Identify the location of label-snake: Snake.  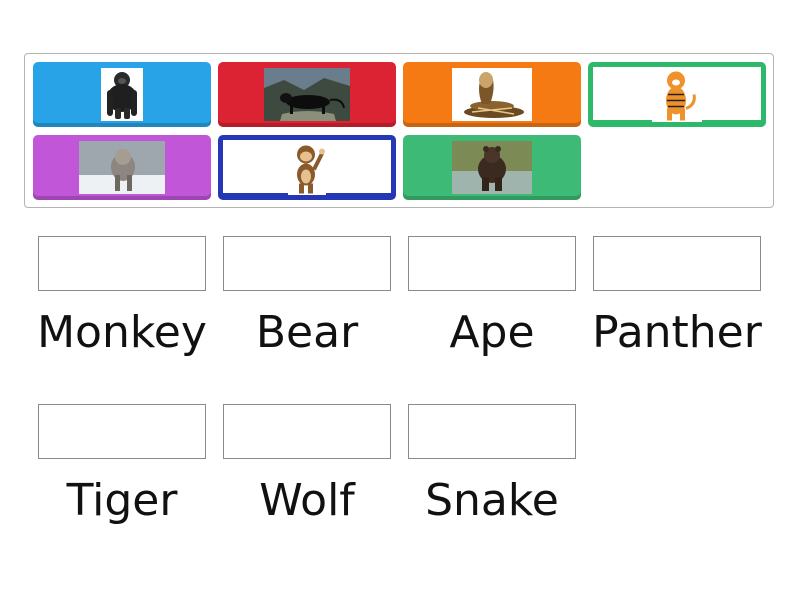
(492, 500).